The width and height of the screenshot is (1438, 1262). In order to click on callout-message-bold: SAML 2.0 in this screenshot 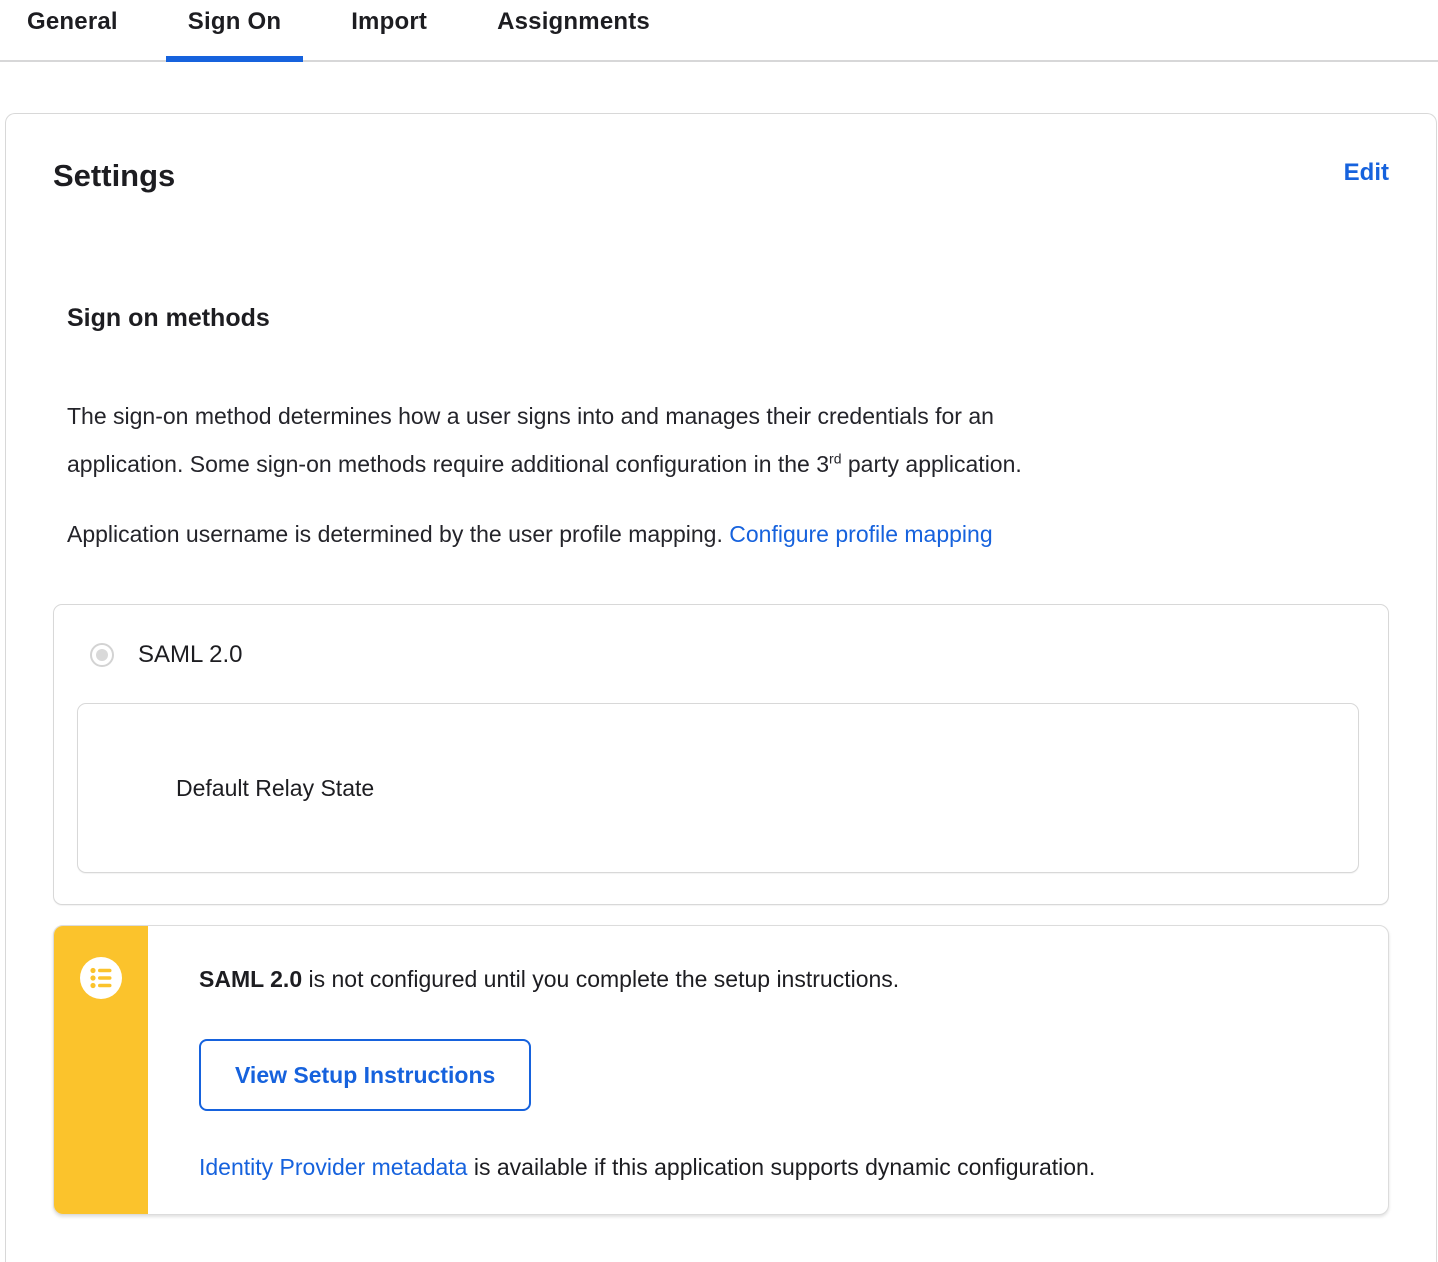, I will do `click(251, 979)`.